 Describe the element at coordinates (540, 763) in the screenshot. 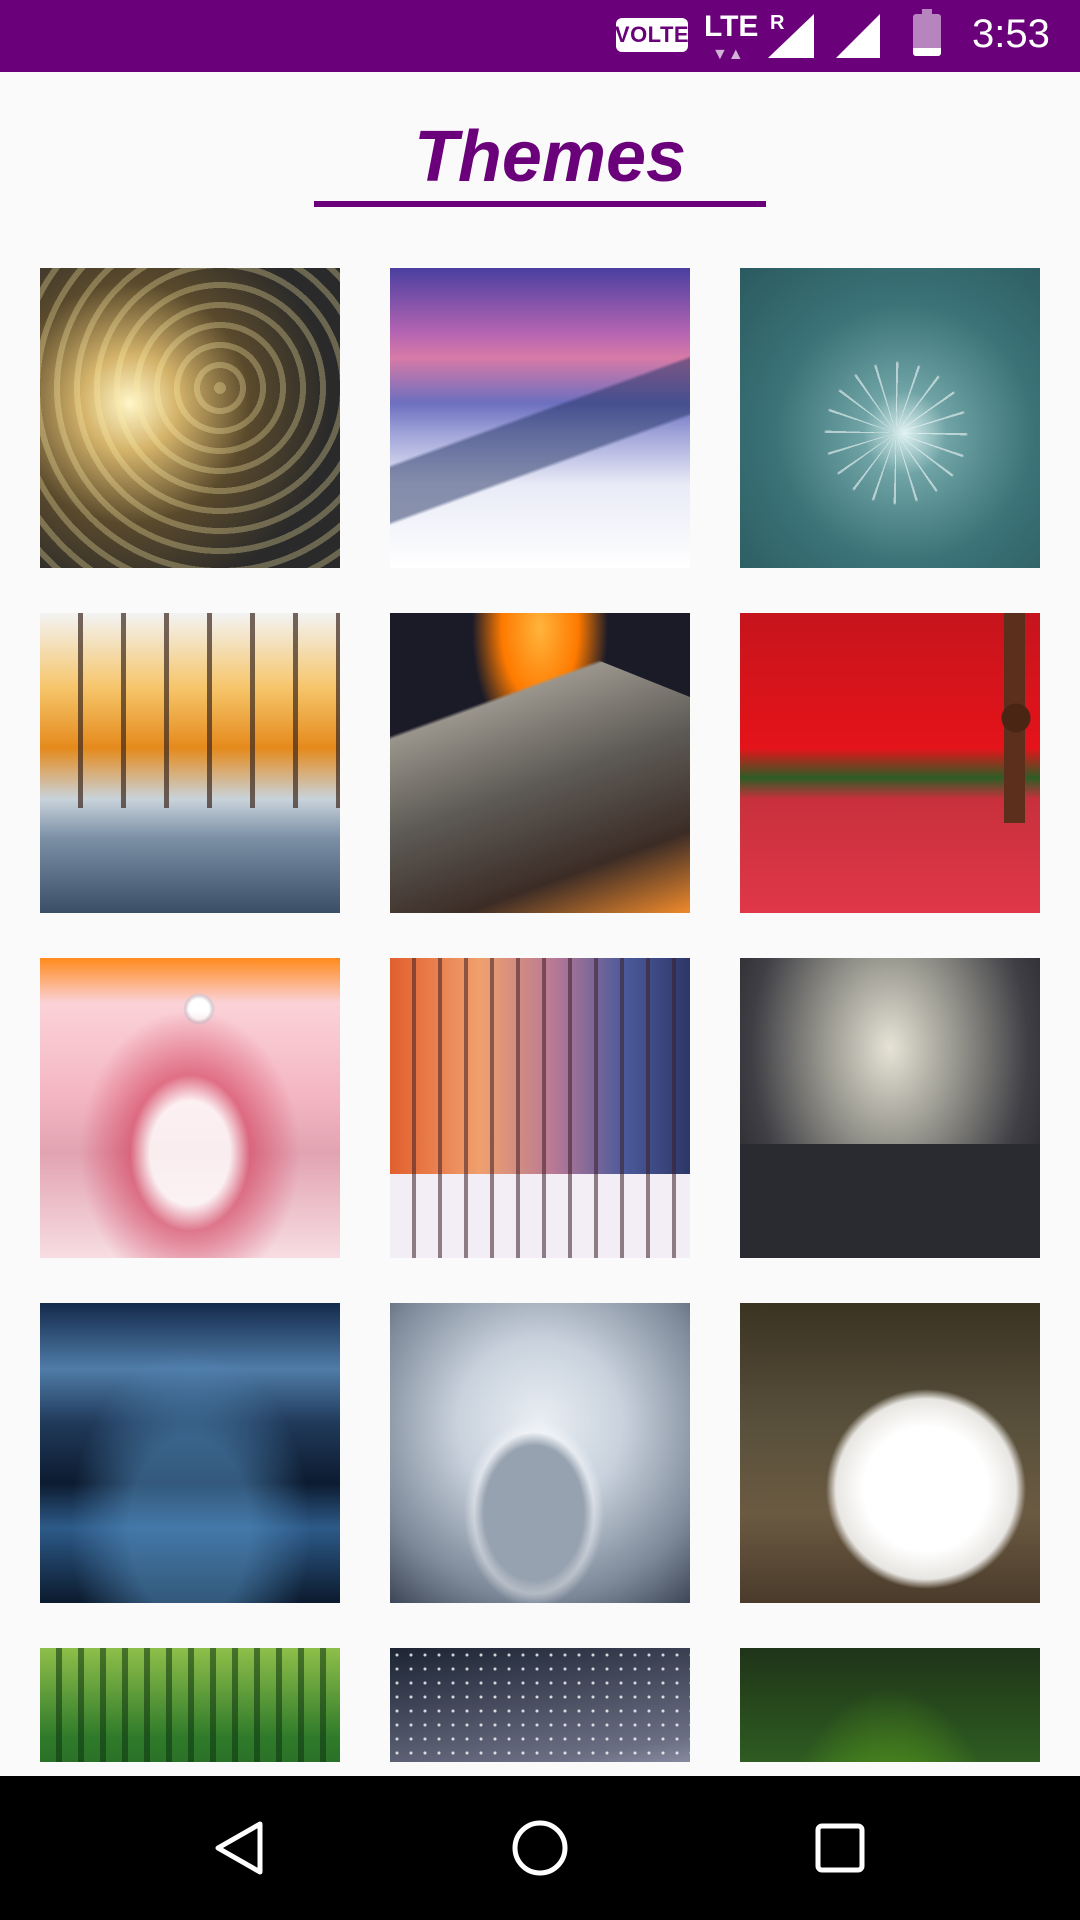

I see `theme-tile-moon-mountain` at that location.